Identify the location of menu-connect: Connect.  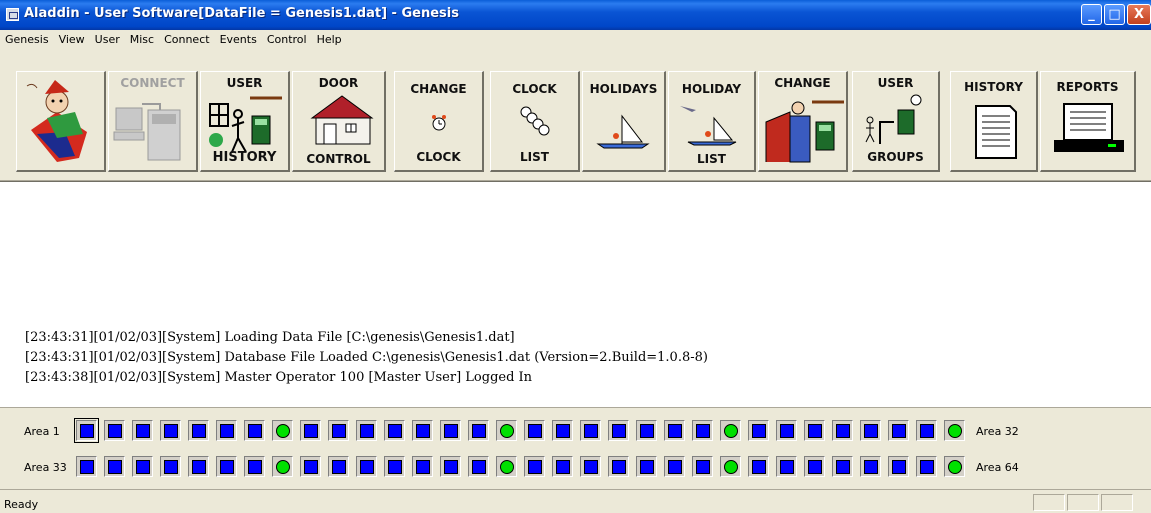
(186, 38).